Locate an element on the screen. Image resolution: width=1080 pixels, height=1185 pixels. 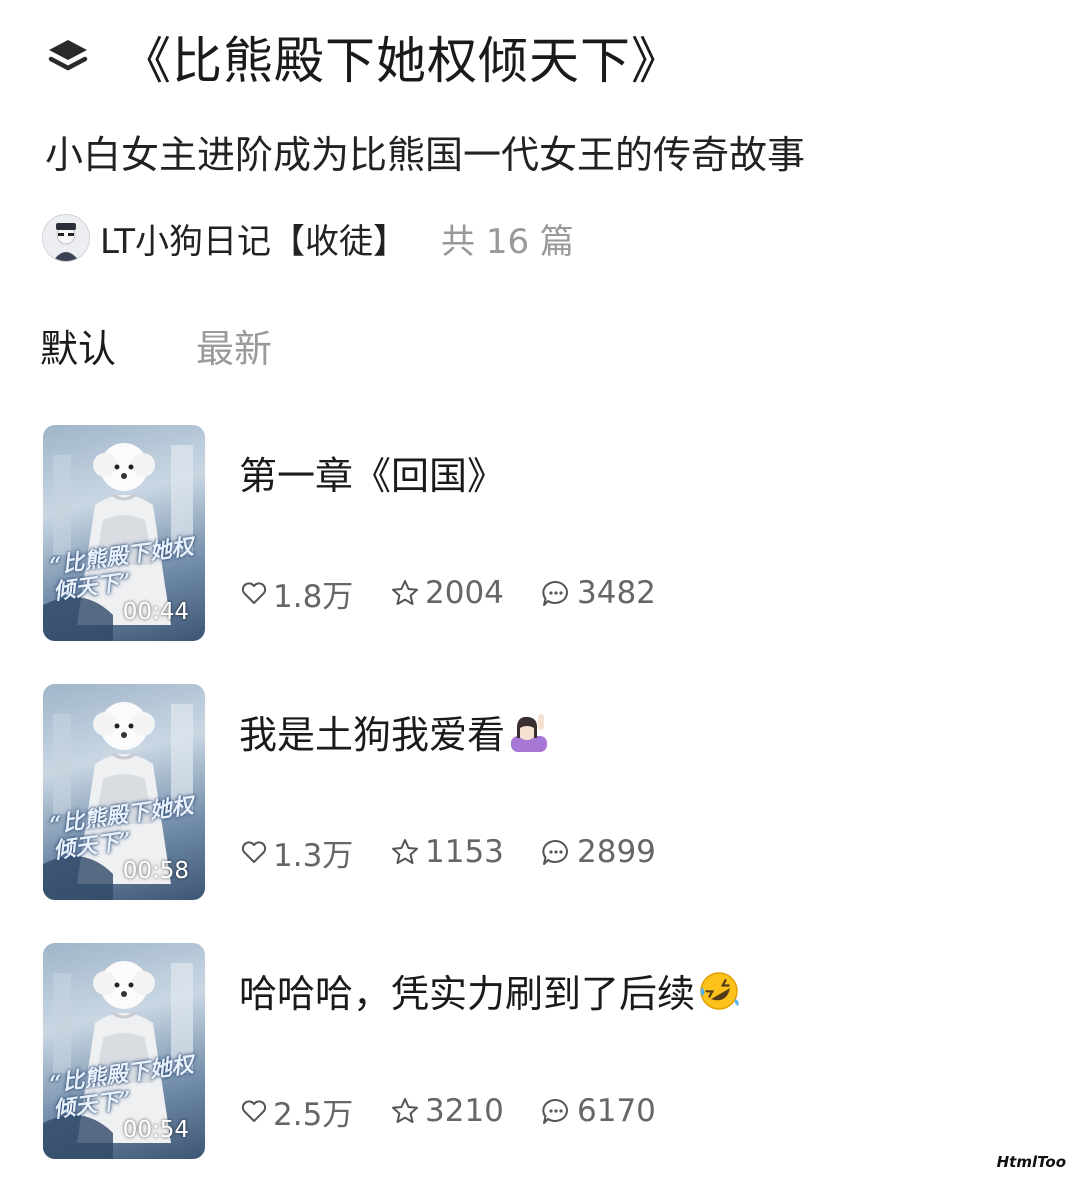
favorites-stat: 2004 is located at coordinates (464, 593).